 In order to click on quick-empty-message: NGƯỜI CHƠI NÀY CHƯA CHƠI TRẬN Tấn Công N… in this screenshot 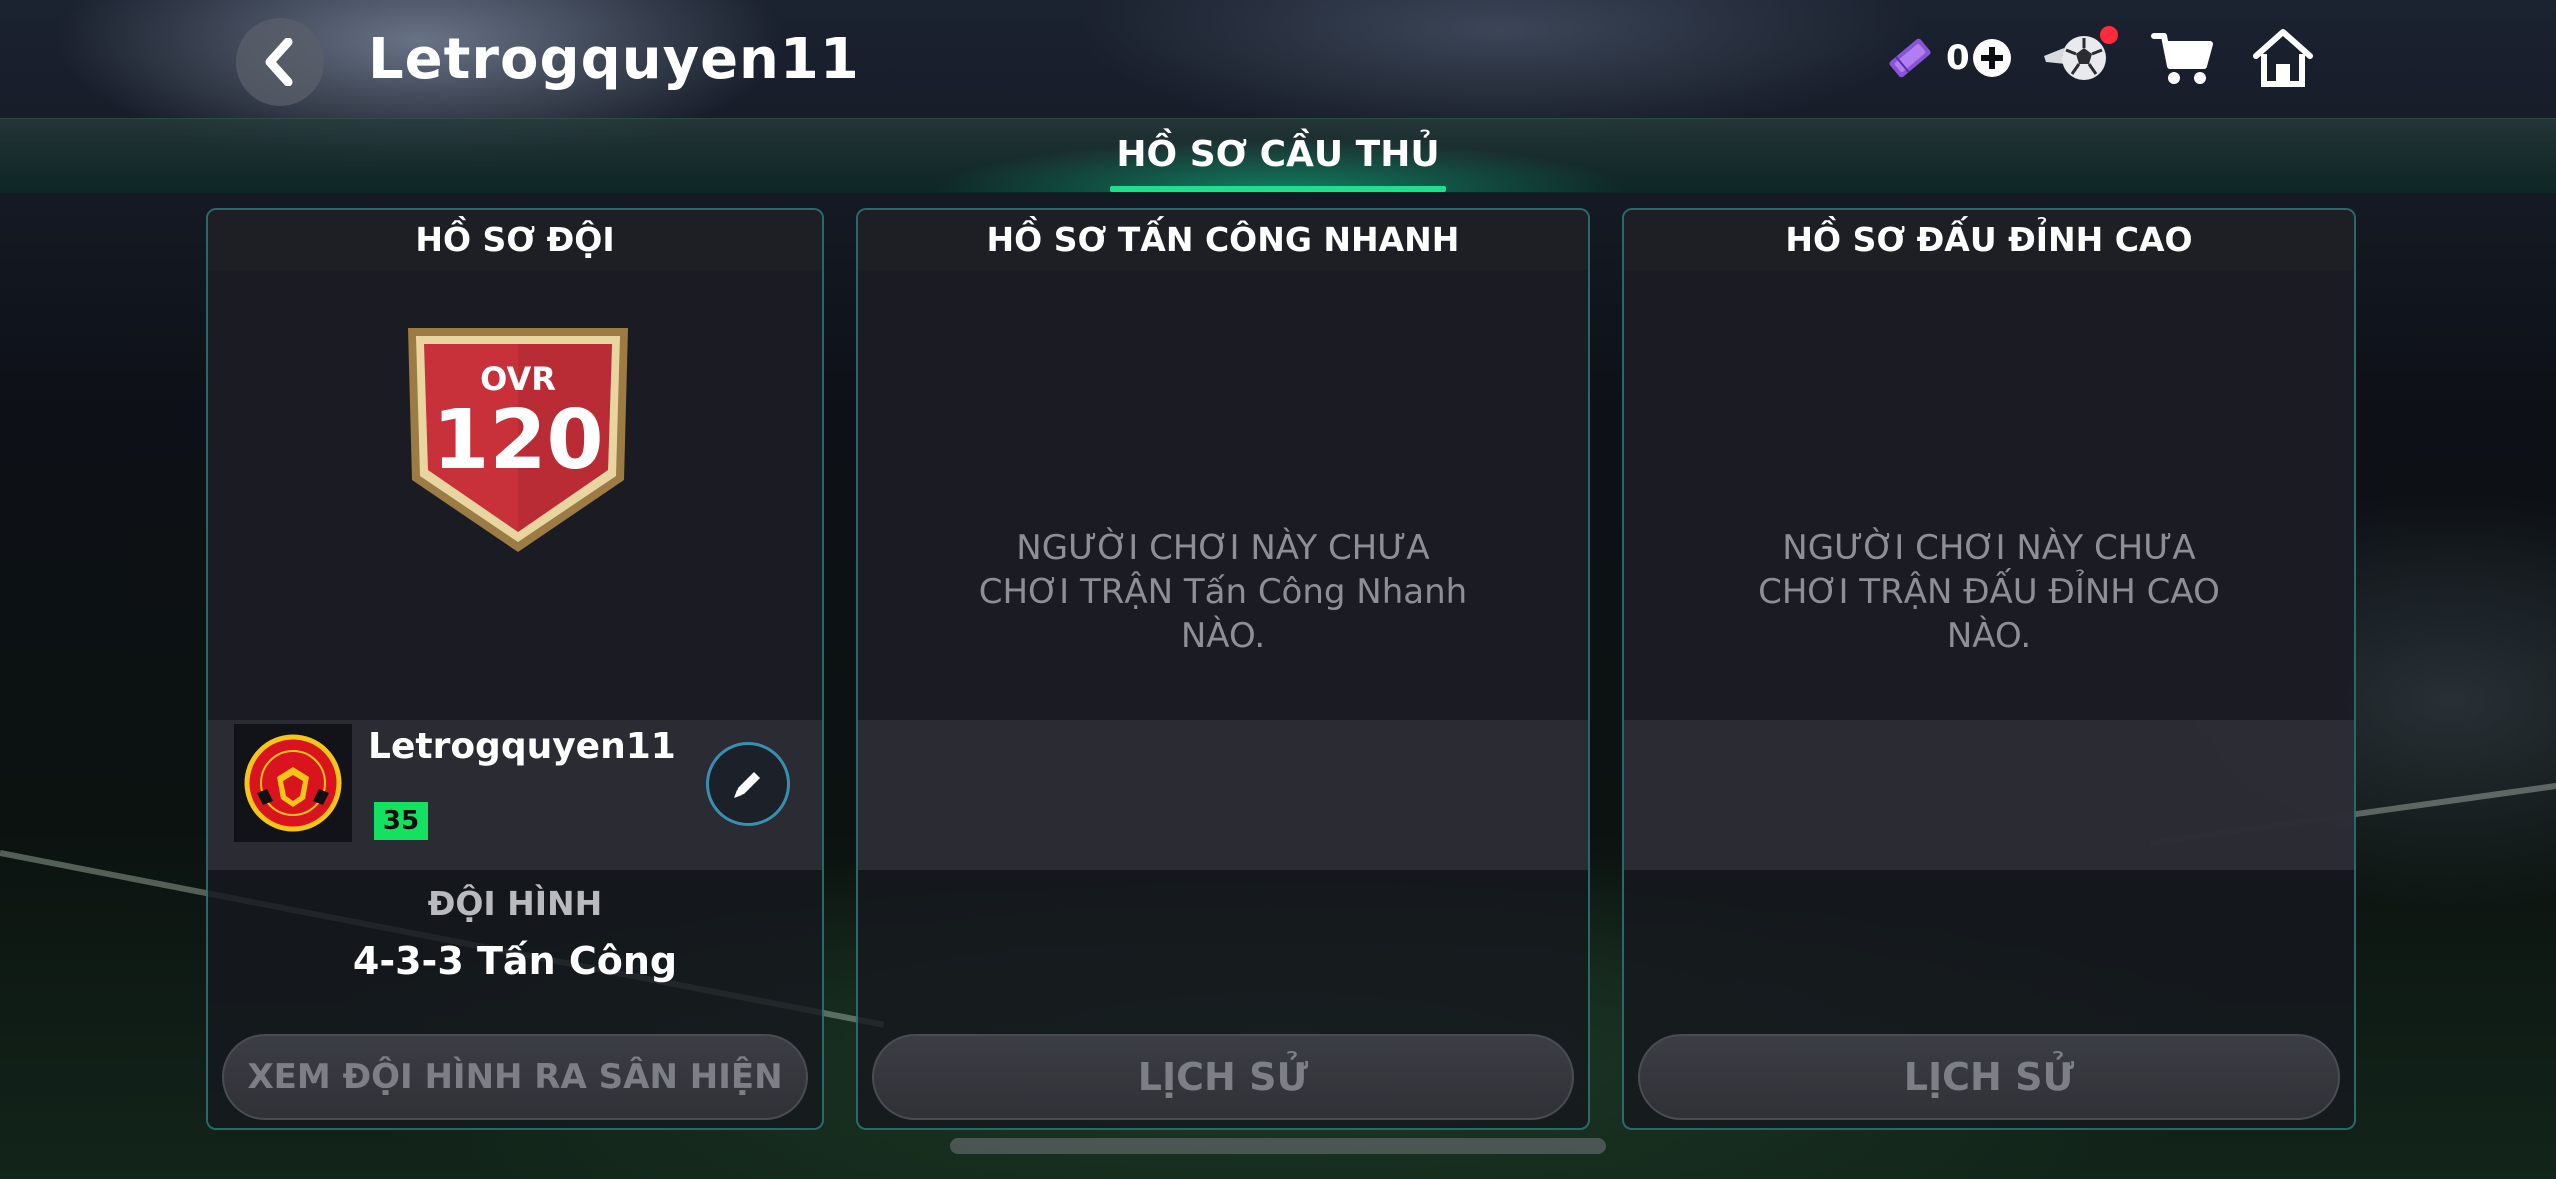, I will do `click(1223, 592)`.